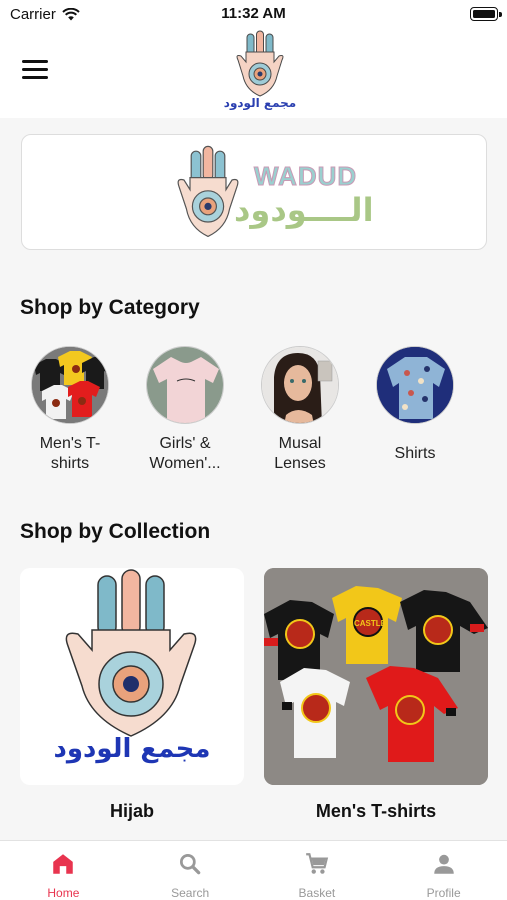 The image size is (507, 900). I want to click on hamsa-logo-icon, so click(260, 63).